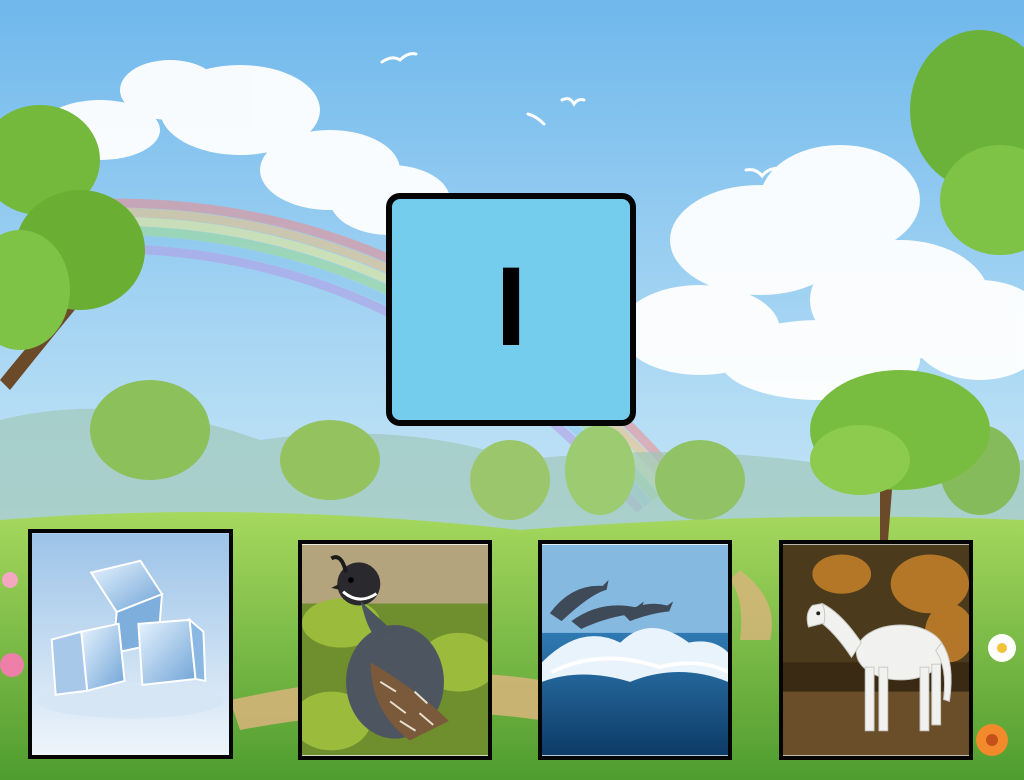 This screenshot has height=780, width=1024. I want to click on quail-bird-image, so click(395, 650).